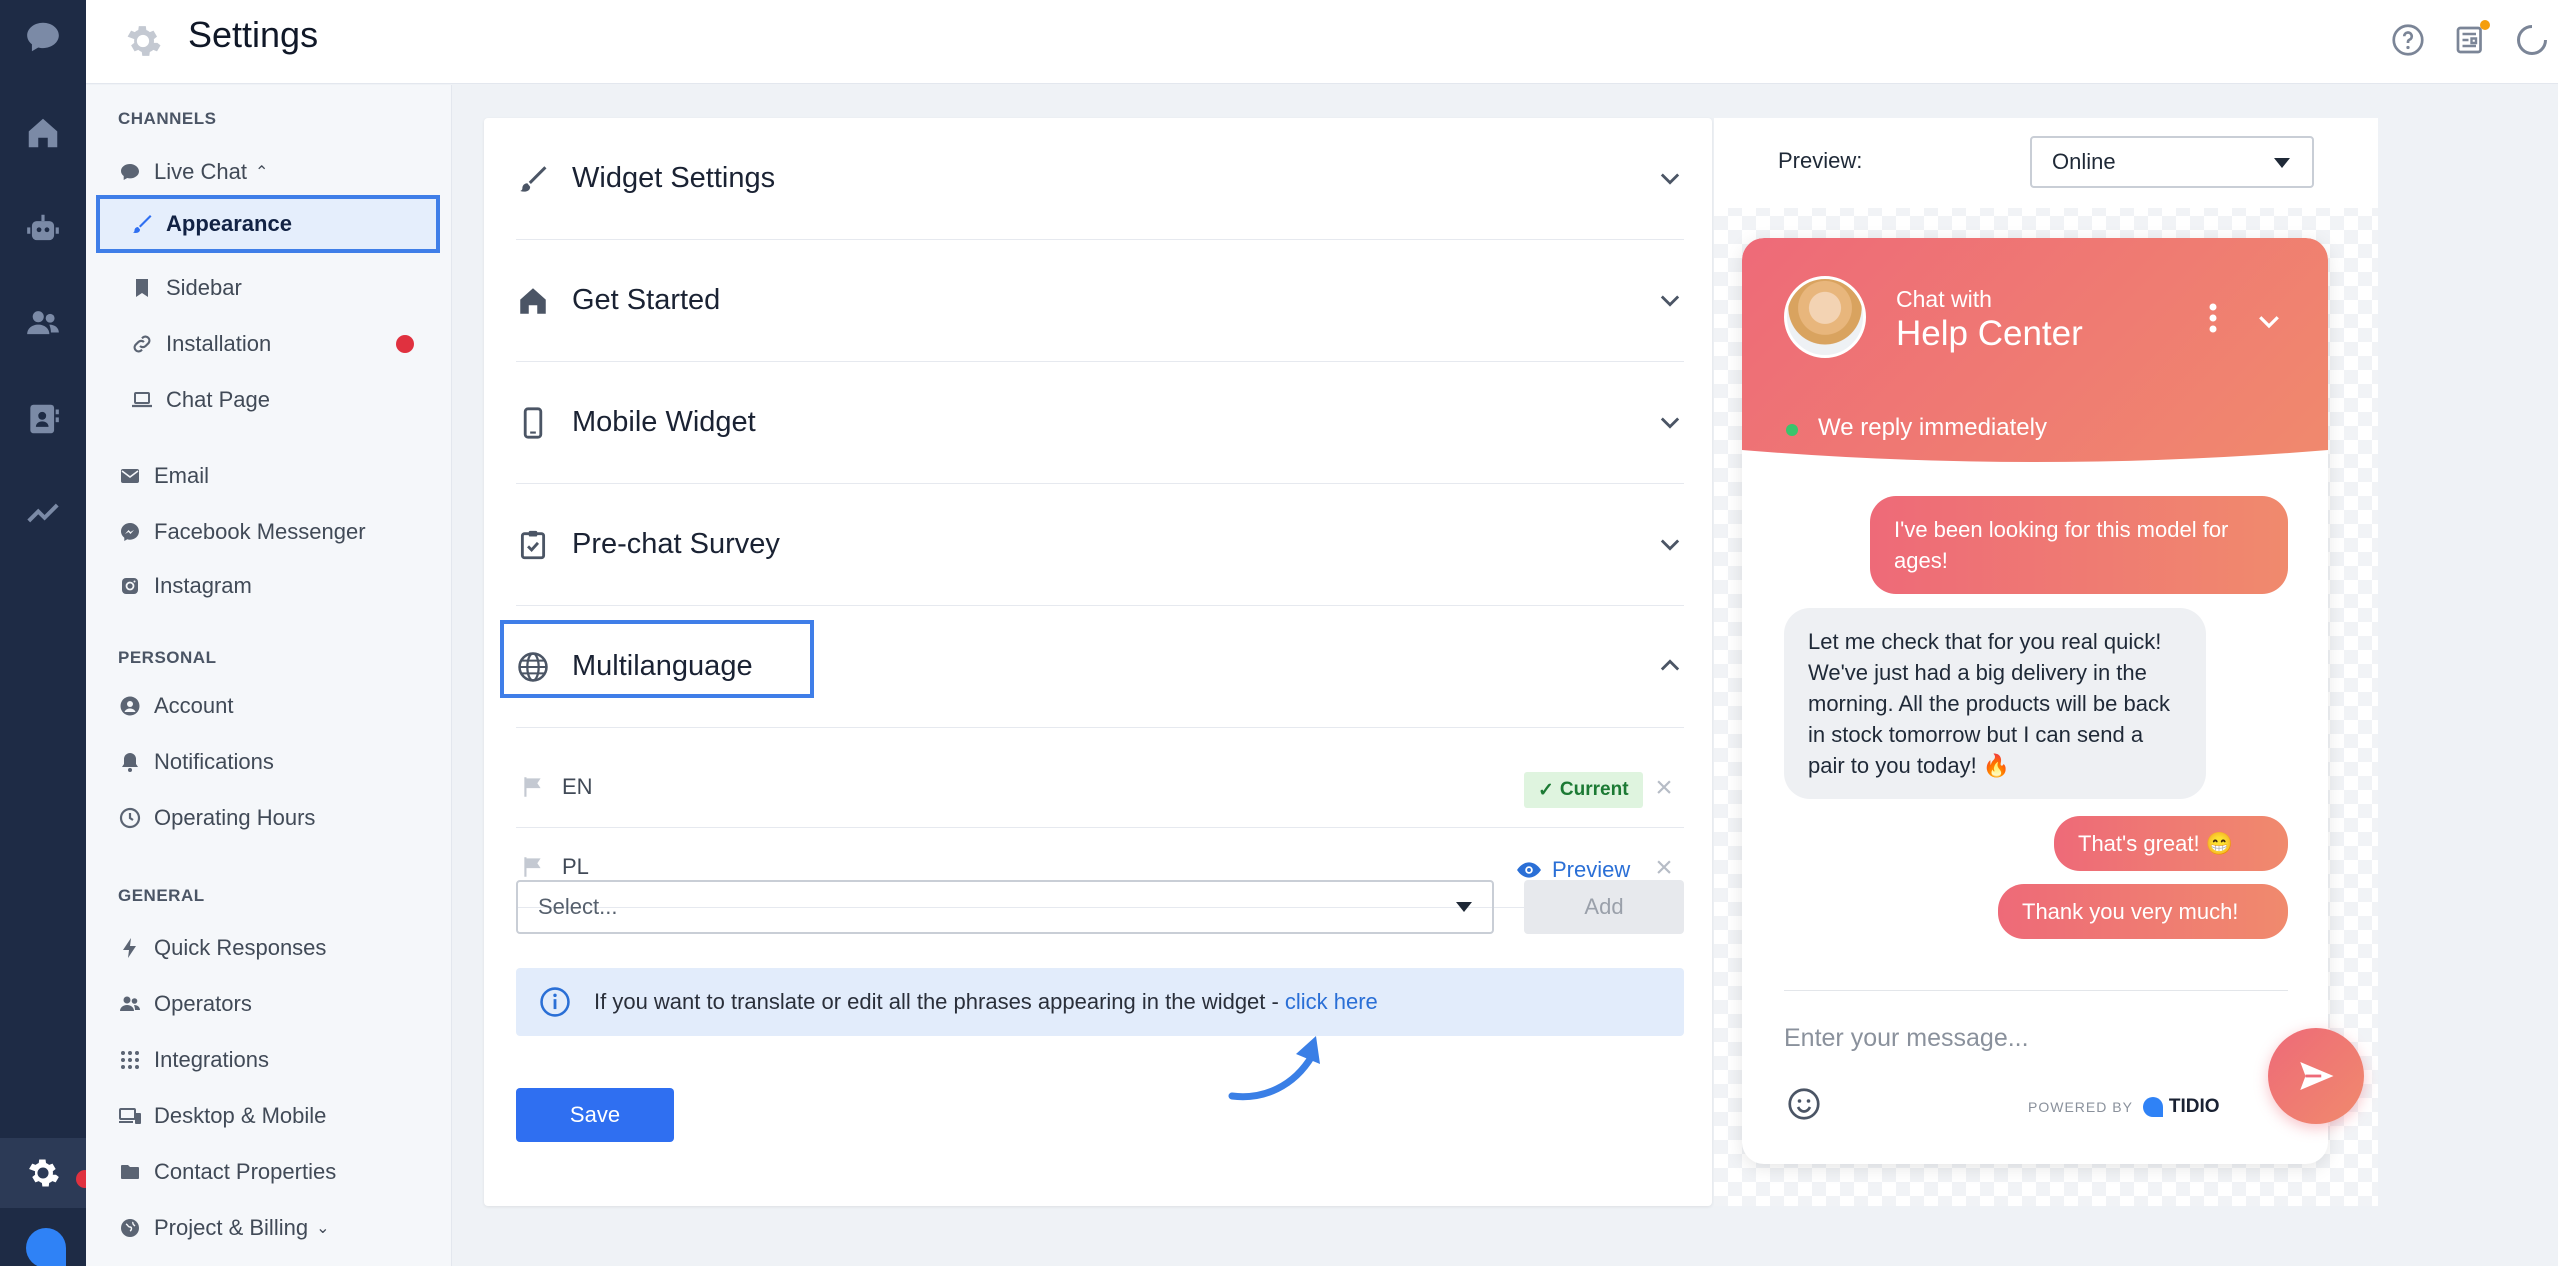  What do you see at coordinates (245, 1171) in the screenshot?
I see `sidebar-item-label: Contact Properties` at bounding box center [245, 1171].